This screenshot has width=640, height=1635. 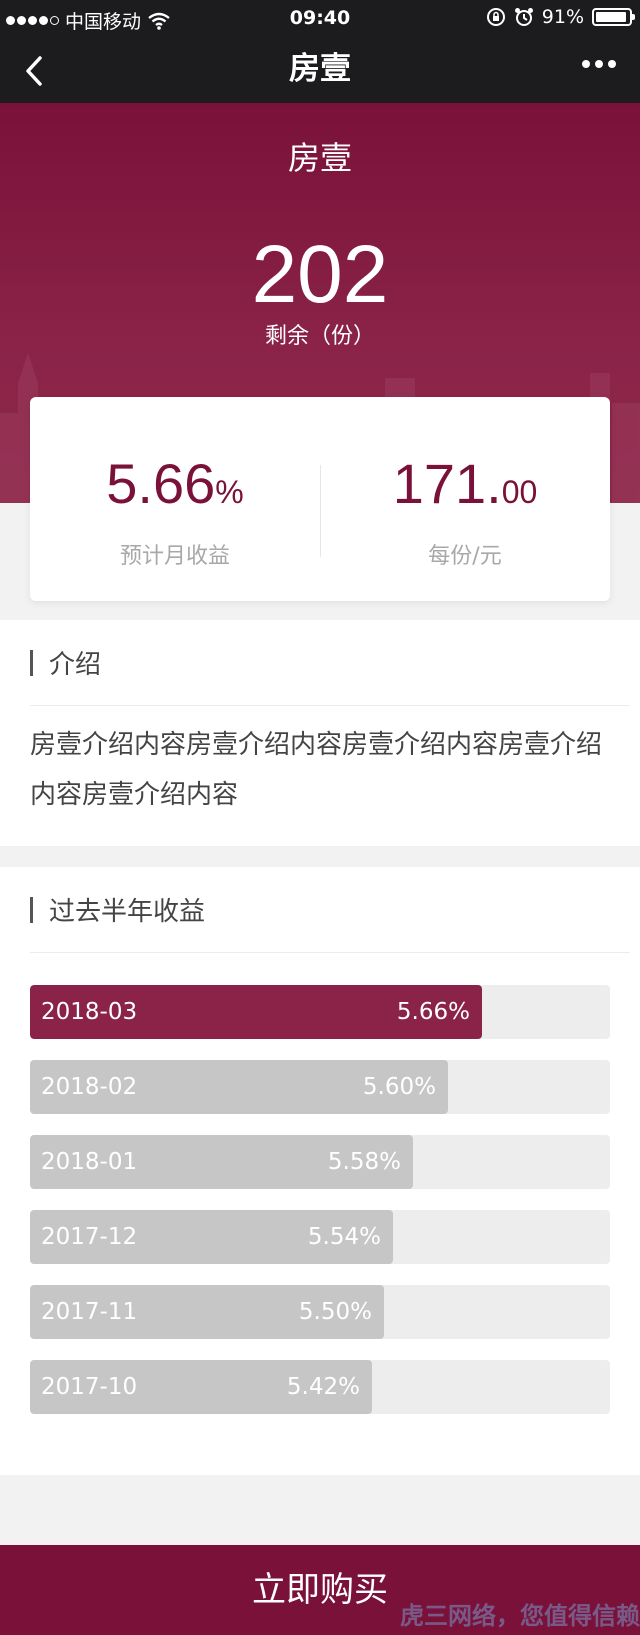 I want to click on income-row: 2017-10 5.42%, so click(x=320, y=1387).